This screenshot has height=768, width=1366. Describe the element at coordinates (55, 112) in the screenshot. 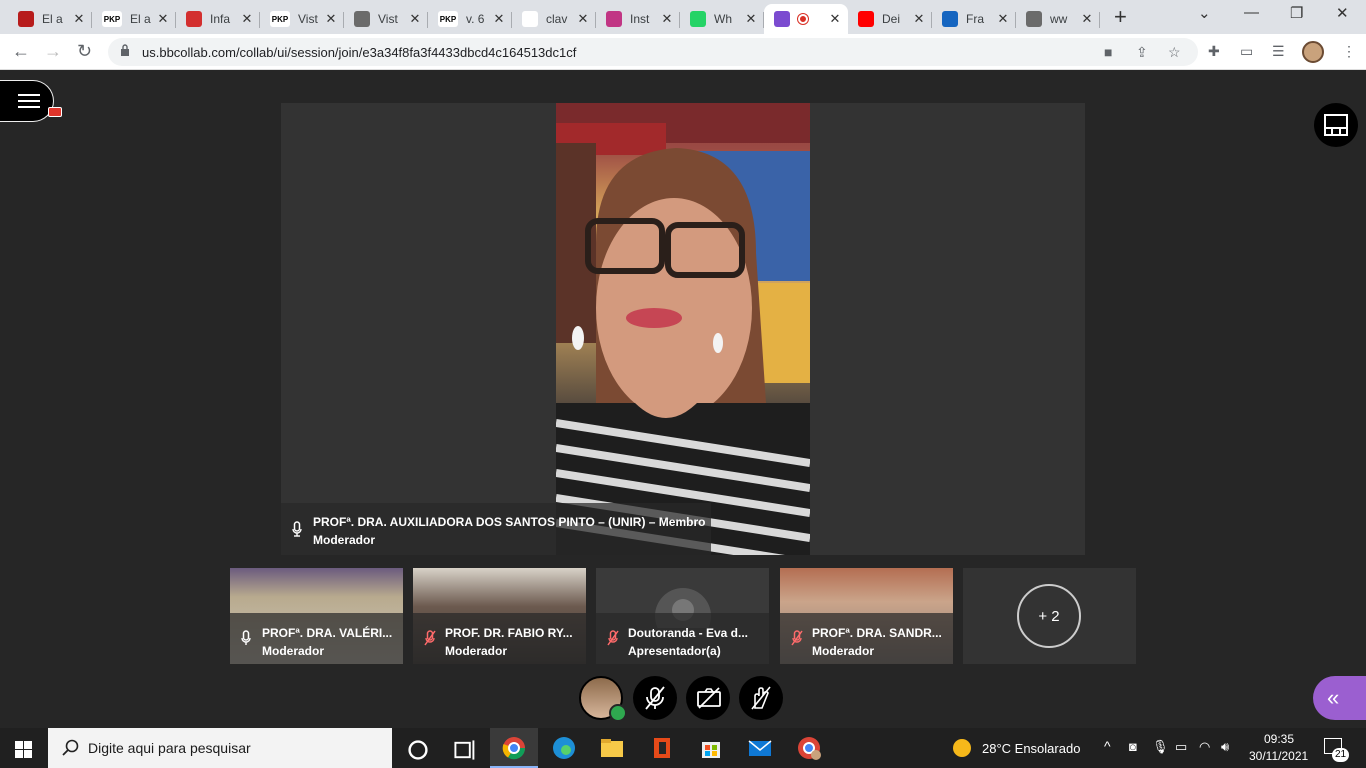

I see `recording-icon` at that location.